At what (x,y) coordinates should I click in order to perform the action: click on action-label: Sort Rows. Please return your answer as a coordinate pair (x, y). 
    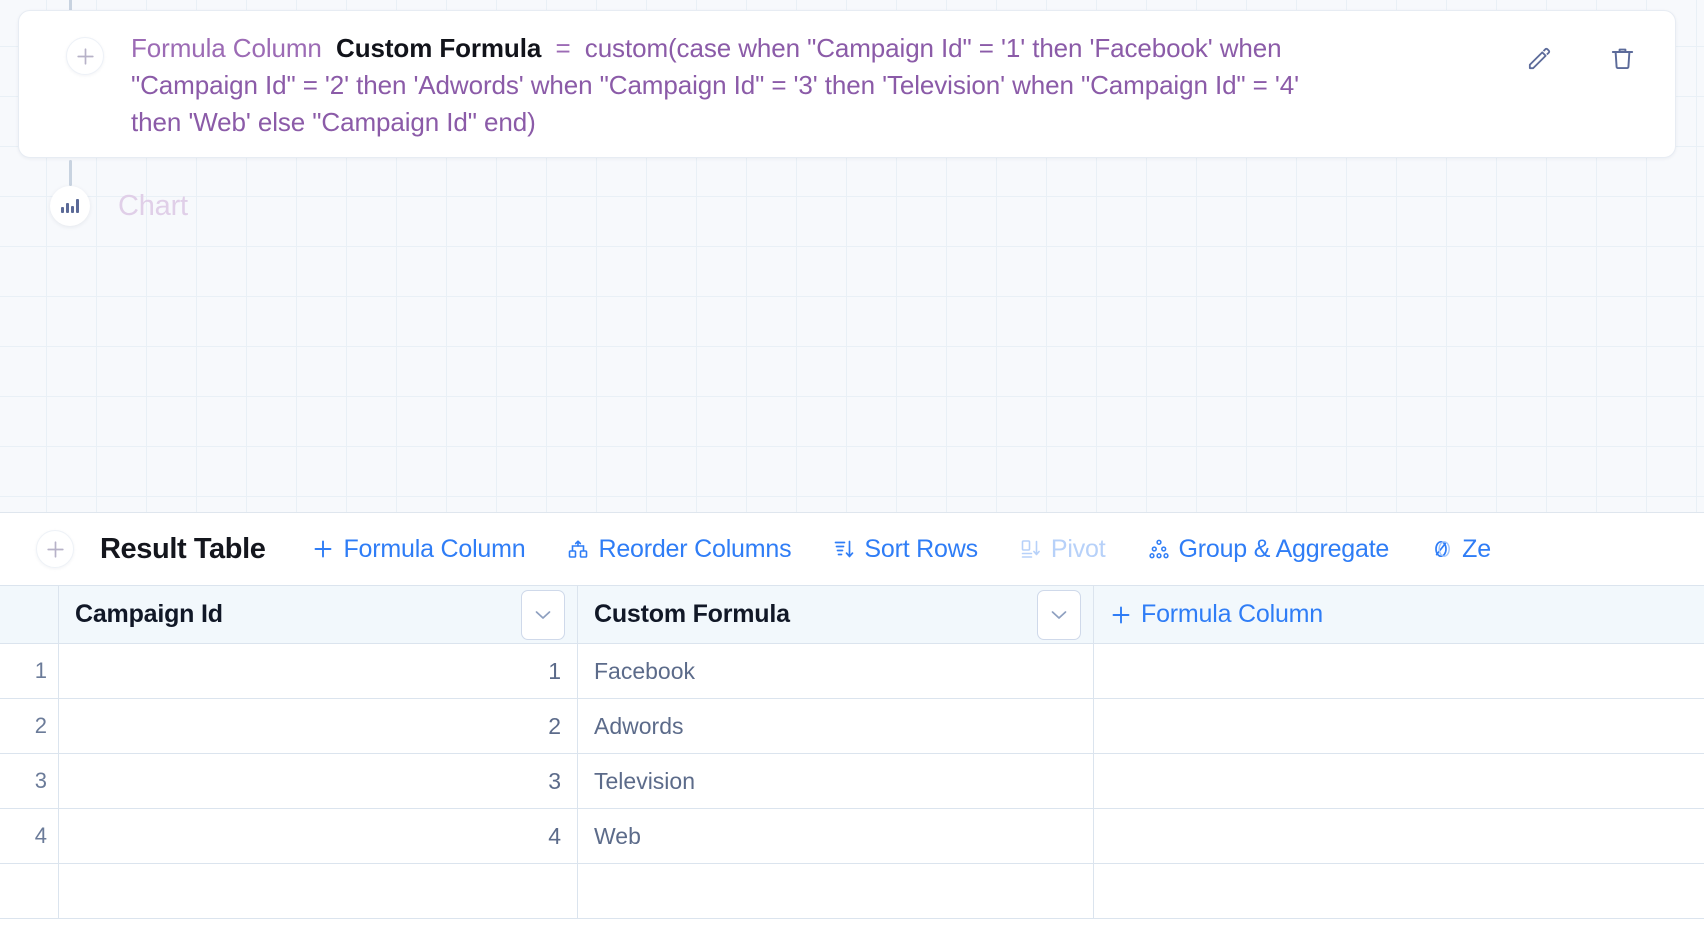
    Looking at the image, I should click on (921, 548).